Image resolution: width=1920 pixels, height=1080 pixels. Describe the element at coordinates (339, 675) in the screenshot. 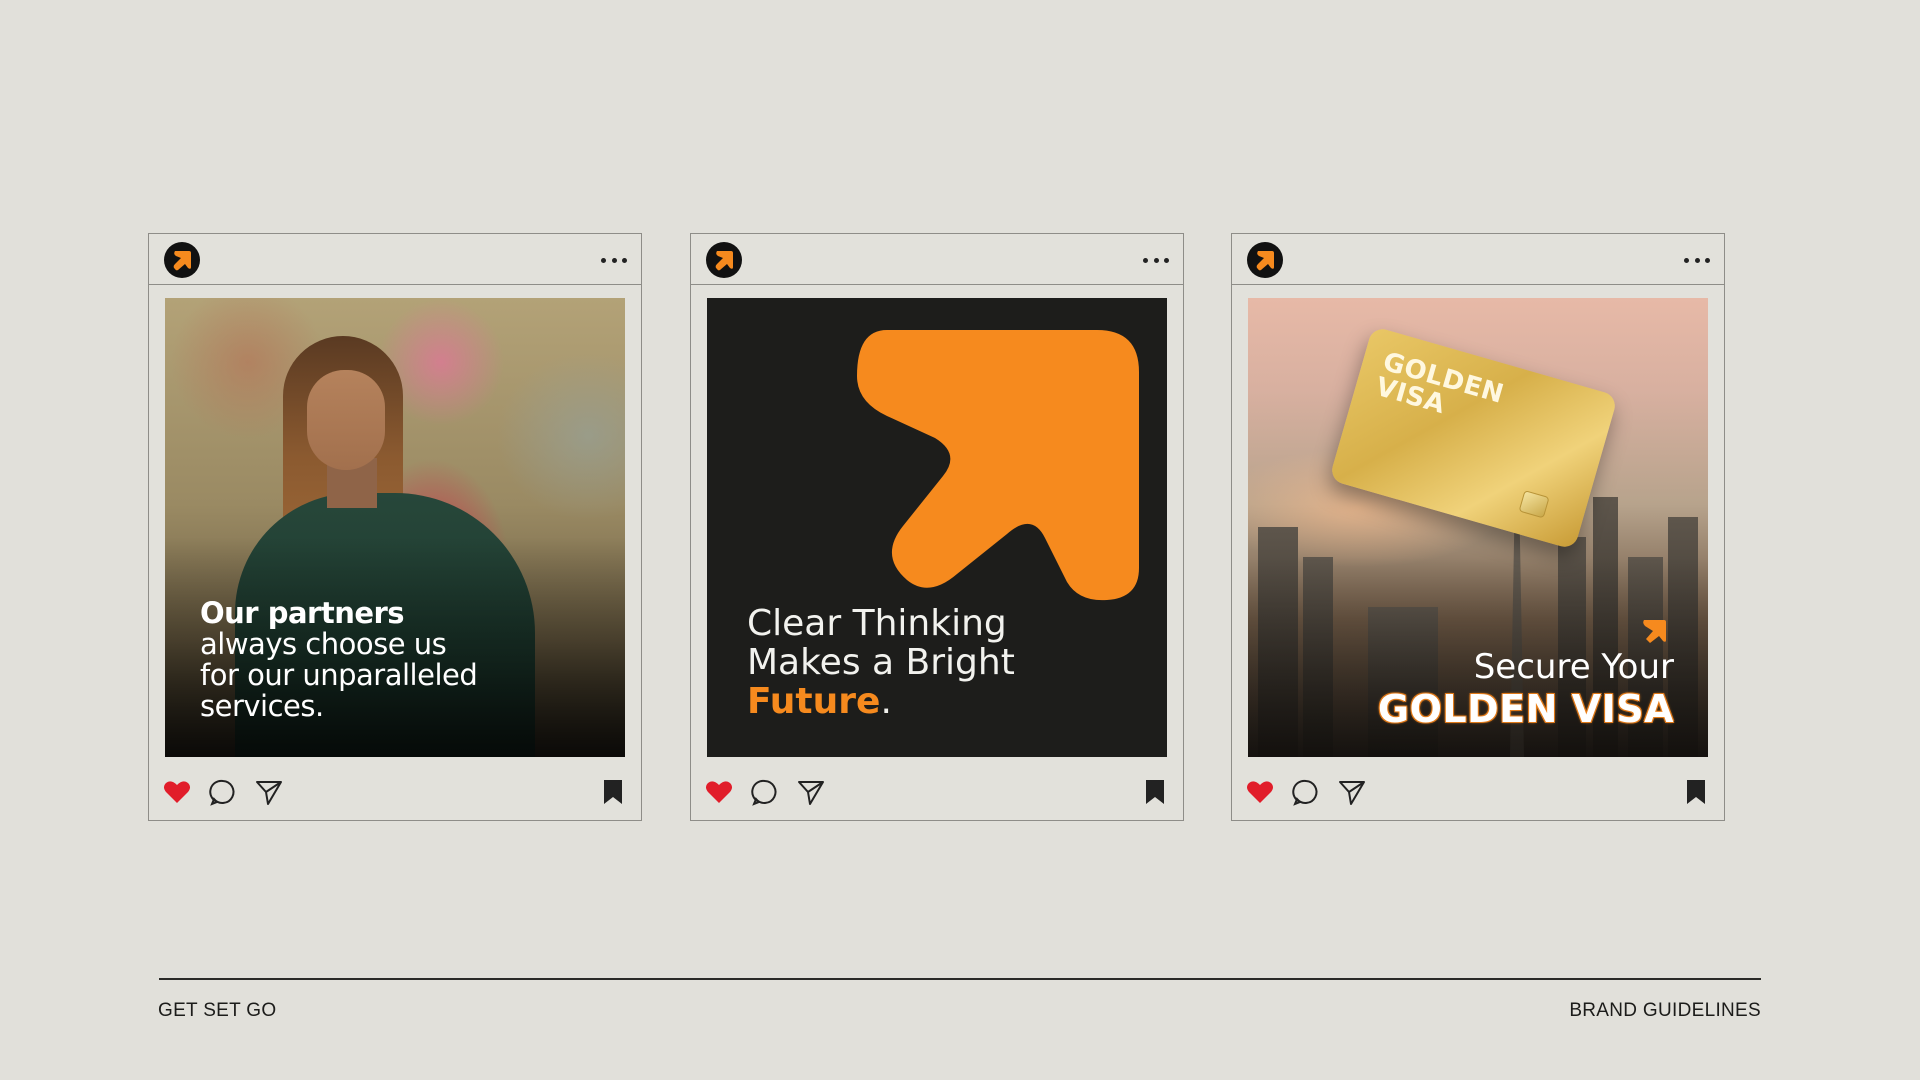

I see `caption-line: for our unparalleled` at that location.